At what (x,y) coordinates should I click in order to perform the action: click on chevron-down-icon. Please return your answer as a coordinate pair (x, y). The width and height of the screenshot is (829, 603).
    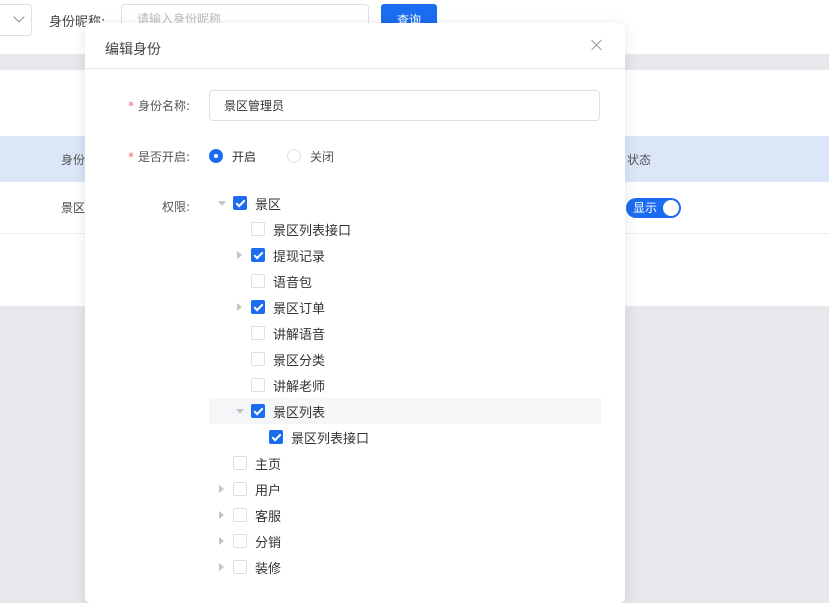
    Looking at the image, I should click on (19, 17).